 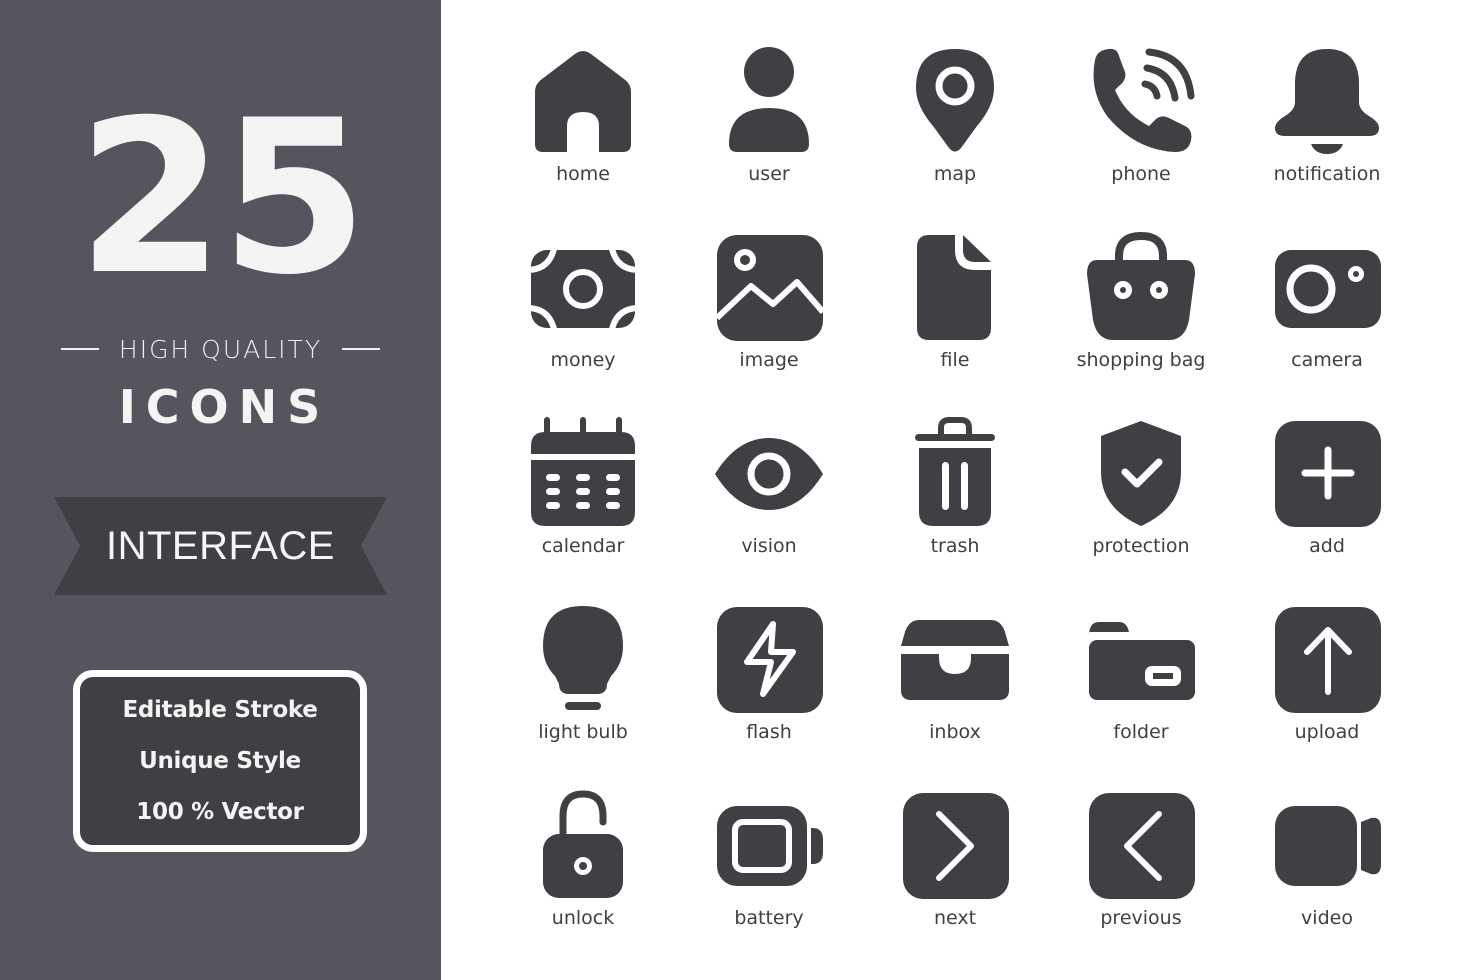 What do you see at coordinates (770, 660) in the screenshot?
I see `flash-icon` at bounding box center [770, 660].